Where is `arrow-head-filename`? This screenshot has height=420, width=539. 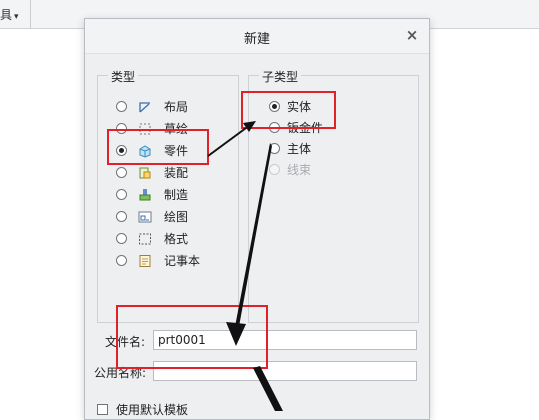
arrow-head-filename is located at coordinates (236, 334).